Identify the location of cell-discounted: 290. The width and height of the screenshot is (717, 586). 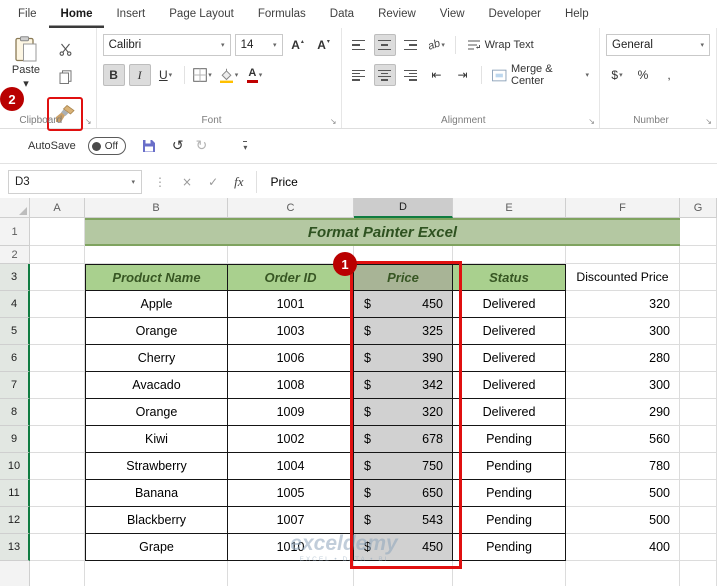
(623, 412).